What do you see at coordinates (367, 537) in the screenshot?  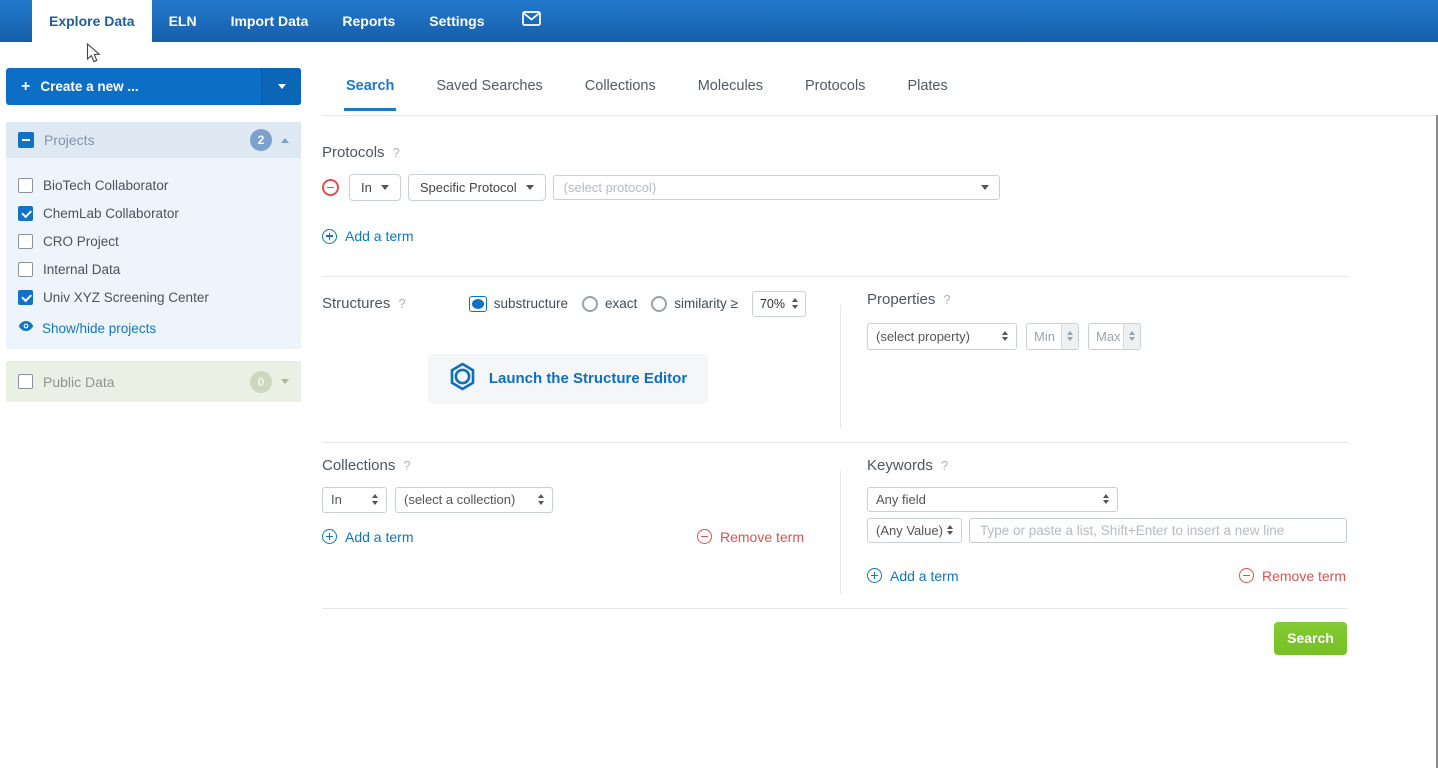 I see `collections-add-term-link: Add a term` at bounding box center [367, 537].